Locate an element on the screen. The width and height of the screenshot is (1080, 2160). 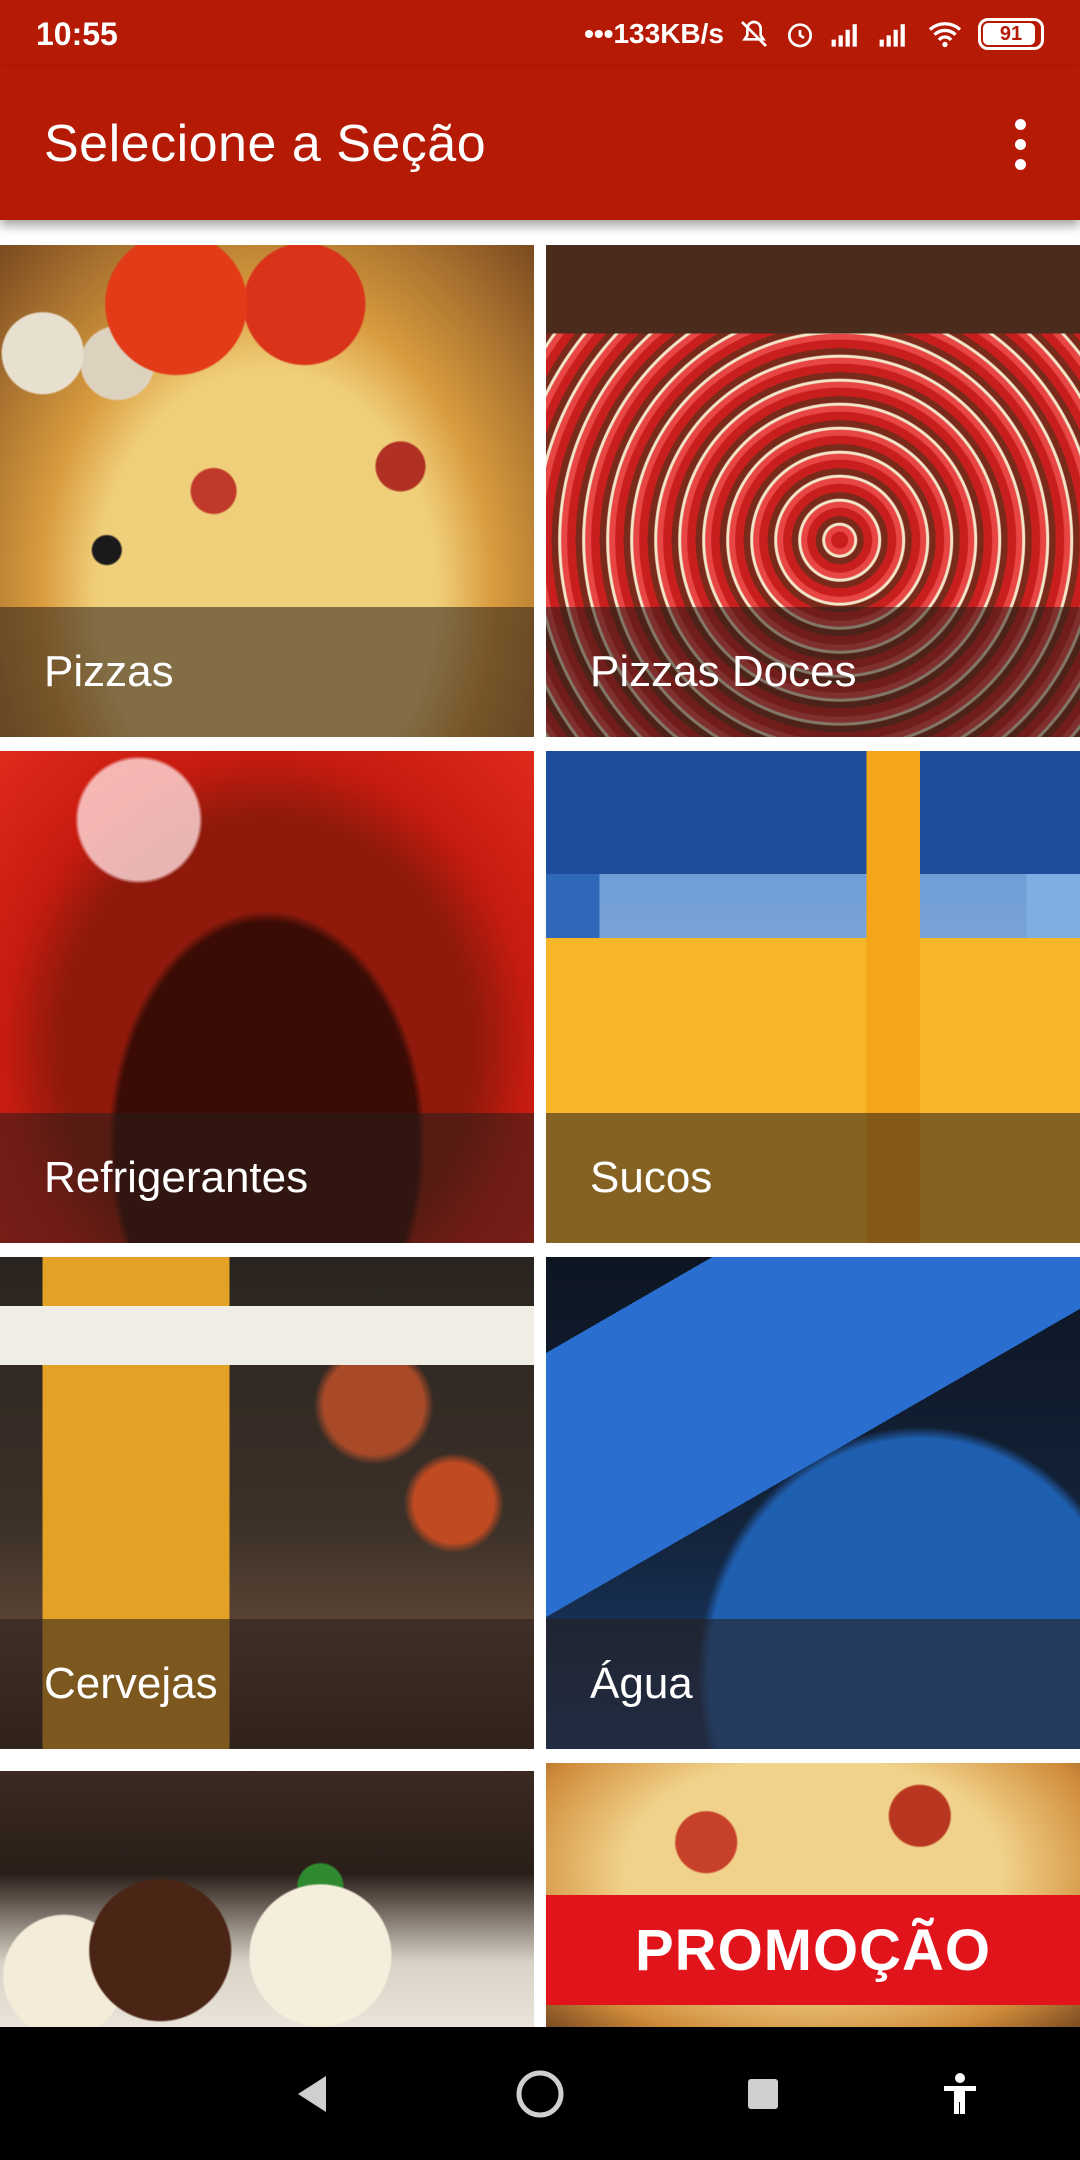
section-label: Pizzas Doces is located at coordinates (813, 672).